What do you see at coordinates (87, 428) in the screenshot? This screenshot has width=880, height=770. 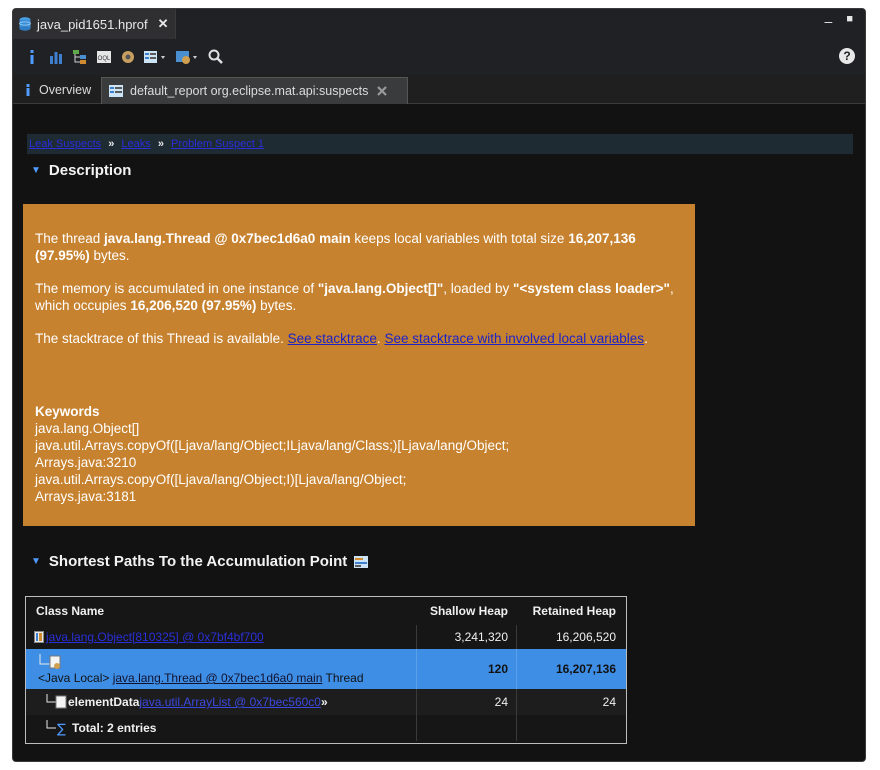 I see `keyword: java.lang.Object[]` at bounding box center [87, 428].